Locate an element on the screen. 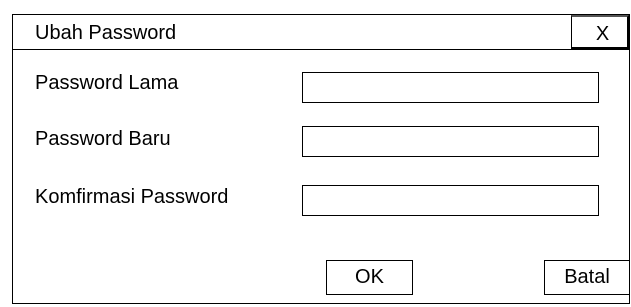 This screenshot has height=307, width=631. dialog-title: Ubah Password is located at coordinates (106, 33).